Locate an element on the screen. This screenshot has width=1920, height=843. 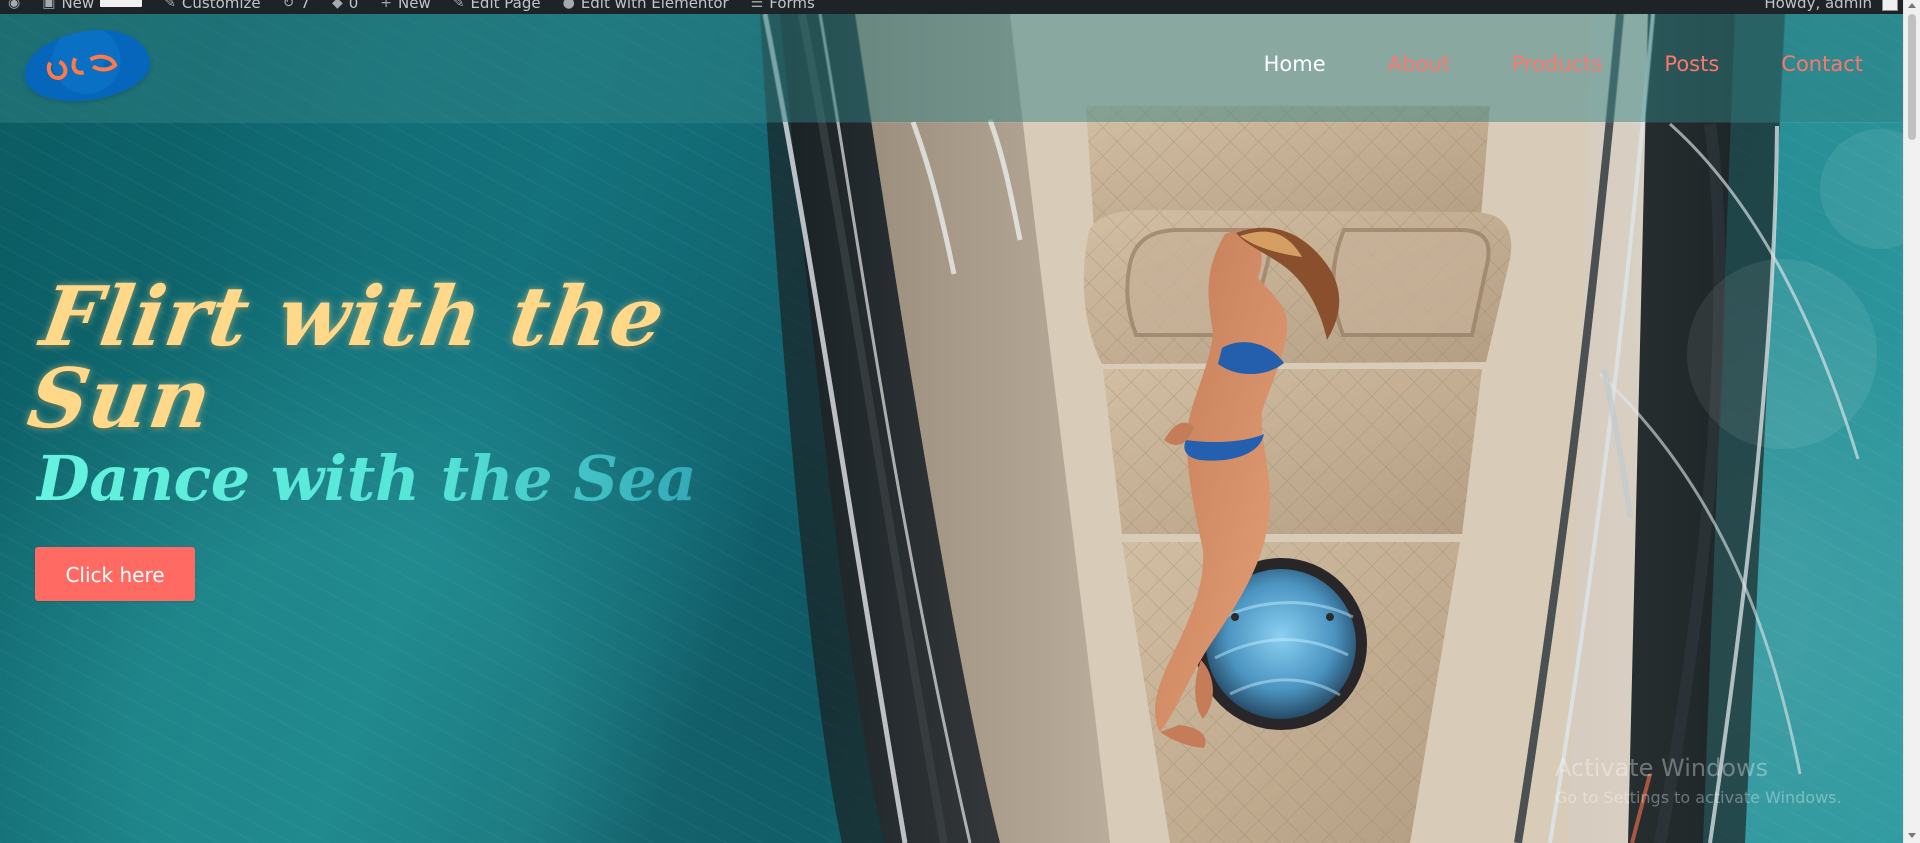
comments-icon: ◆ is located at coordinates (337, 5).